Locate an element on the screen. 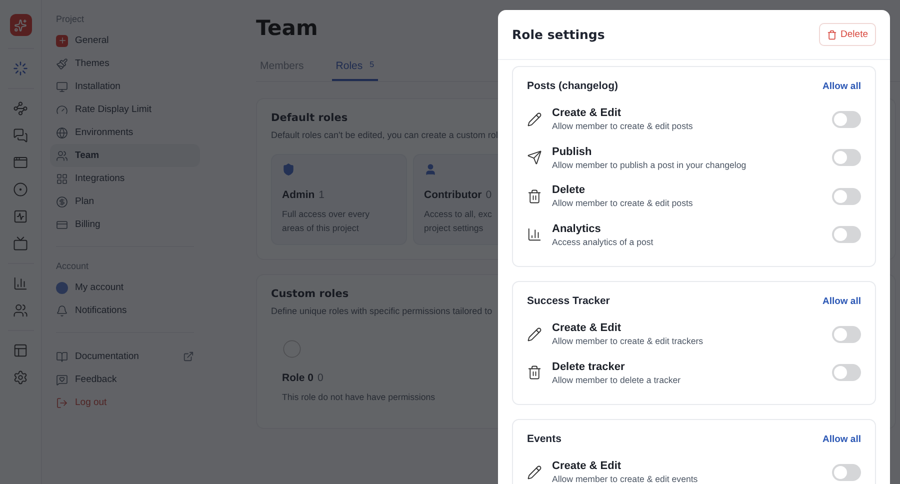 The image size is (900, 484). sidebar-label: Environments is located at coordinates (104, 132).